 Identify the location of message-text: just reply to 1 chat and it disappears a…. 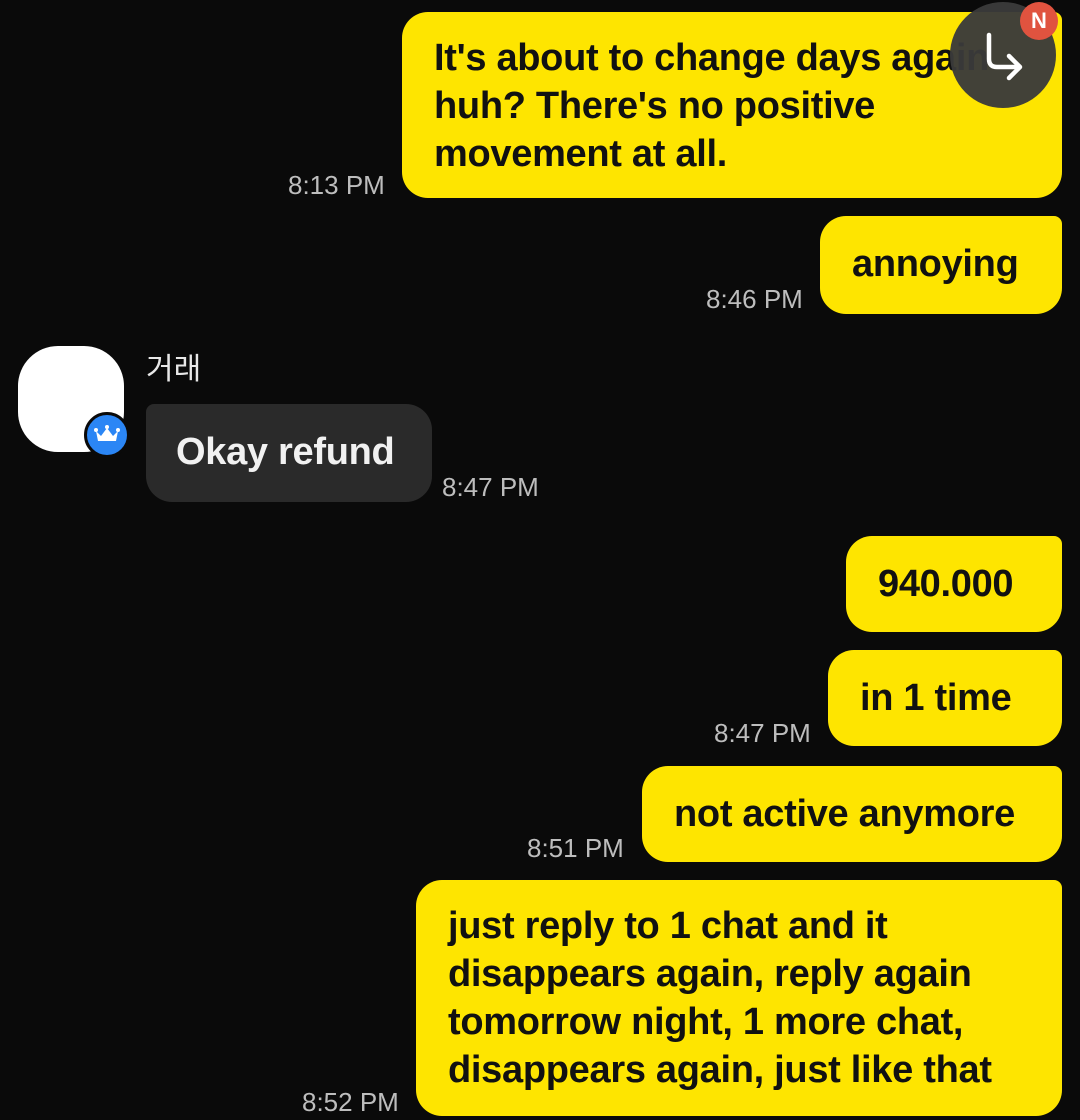
(720, 998).